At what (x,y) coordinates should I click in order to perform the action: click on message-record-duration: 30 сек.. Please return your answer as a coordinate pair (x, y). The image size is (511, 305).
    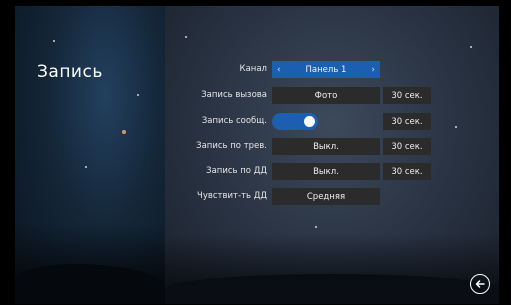
    Looking at the image, I should click on (407, 121).